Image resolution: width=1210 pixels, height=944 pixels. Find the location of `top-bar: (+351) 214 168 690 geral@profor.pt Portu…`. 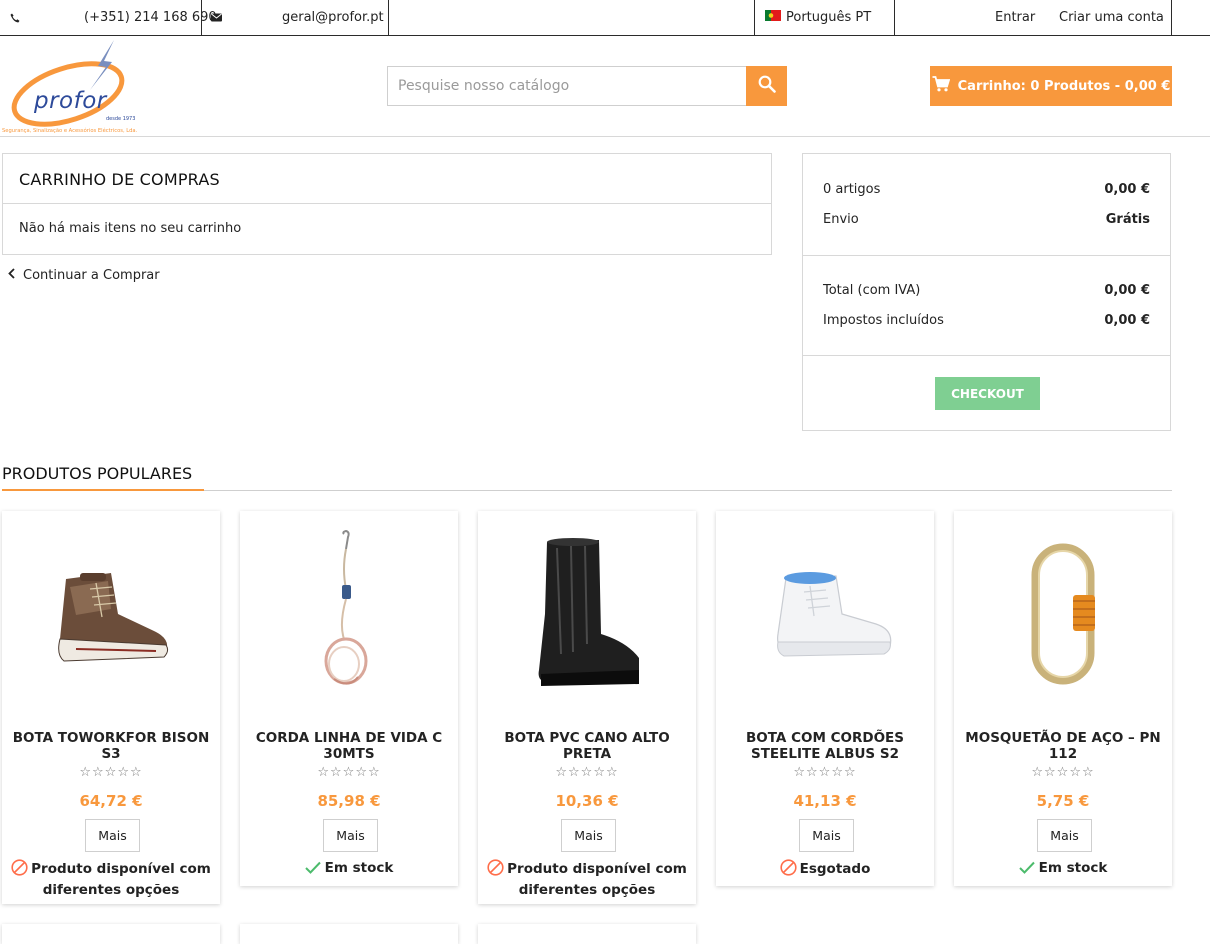

top-bar: (+351) 214 168 690 geral@profor.pt Portu… is located at coordinates (605, 18).